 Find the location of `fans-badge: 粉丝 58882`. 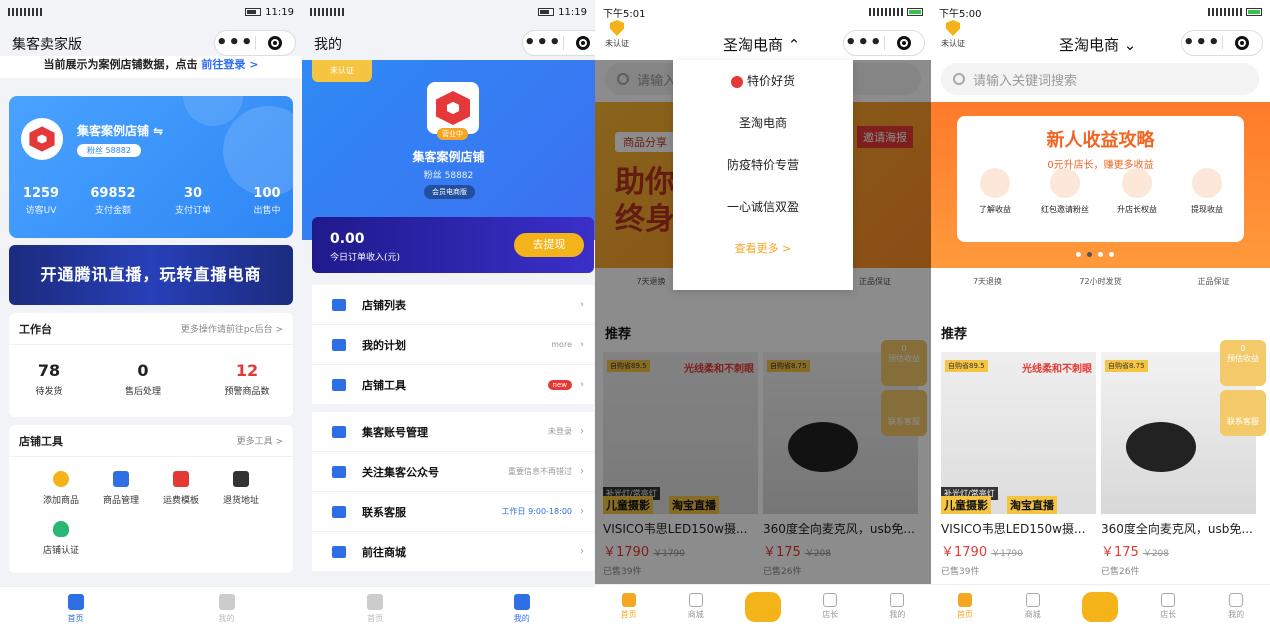

fans-badge: 粉丝 58882 is located at coordinates (109, 150).